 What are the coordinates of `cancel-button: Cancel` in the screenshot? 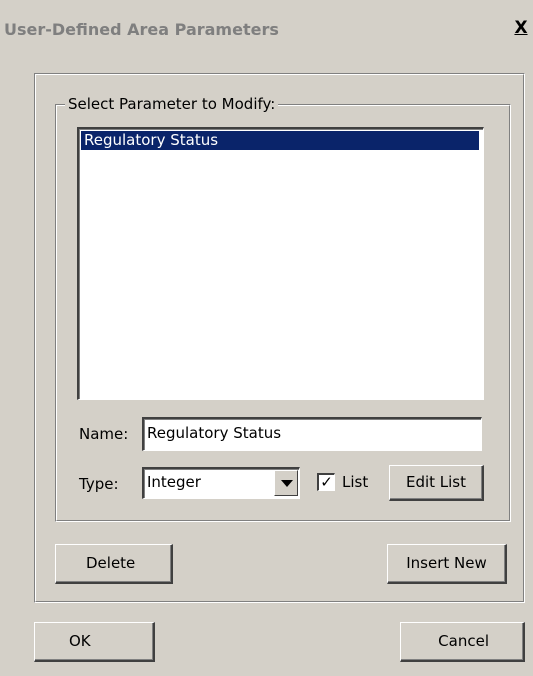 It's located at (462, 642).